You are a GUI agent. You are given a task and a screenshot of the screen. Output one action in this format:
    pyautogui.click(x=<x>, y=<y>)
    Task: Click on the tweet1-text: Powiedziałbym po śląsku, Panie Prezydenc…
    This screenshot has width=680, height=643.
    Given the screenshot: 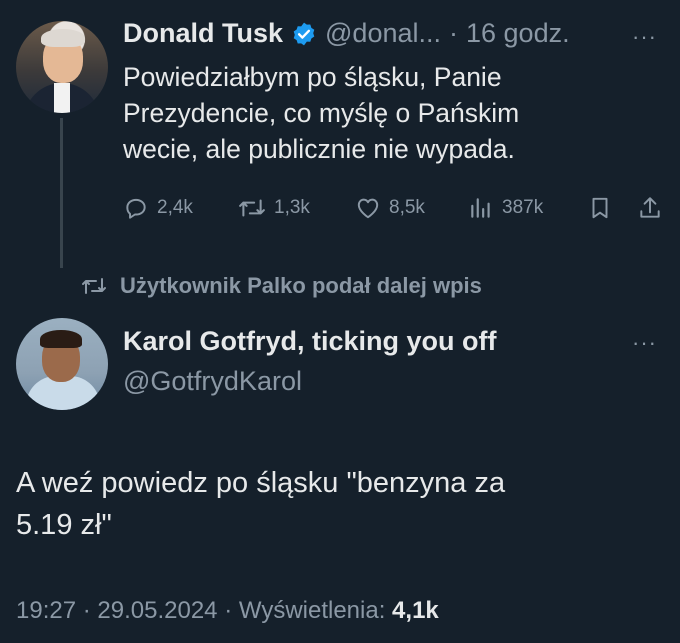 What is the action you would take?
    pyautogui.click(x=321, y=113)
    